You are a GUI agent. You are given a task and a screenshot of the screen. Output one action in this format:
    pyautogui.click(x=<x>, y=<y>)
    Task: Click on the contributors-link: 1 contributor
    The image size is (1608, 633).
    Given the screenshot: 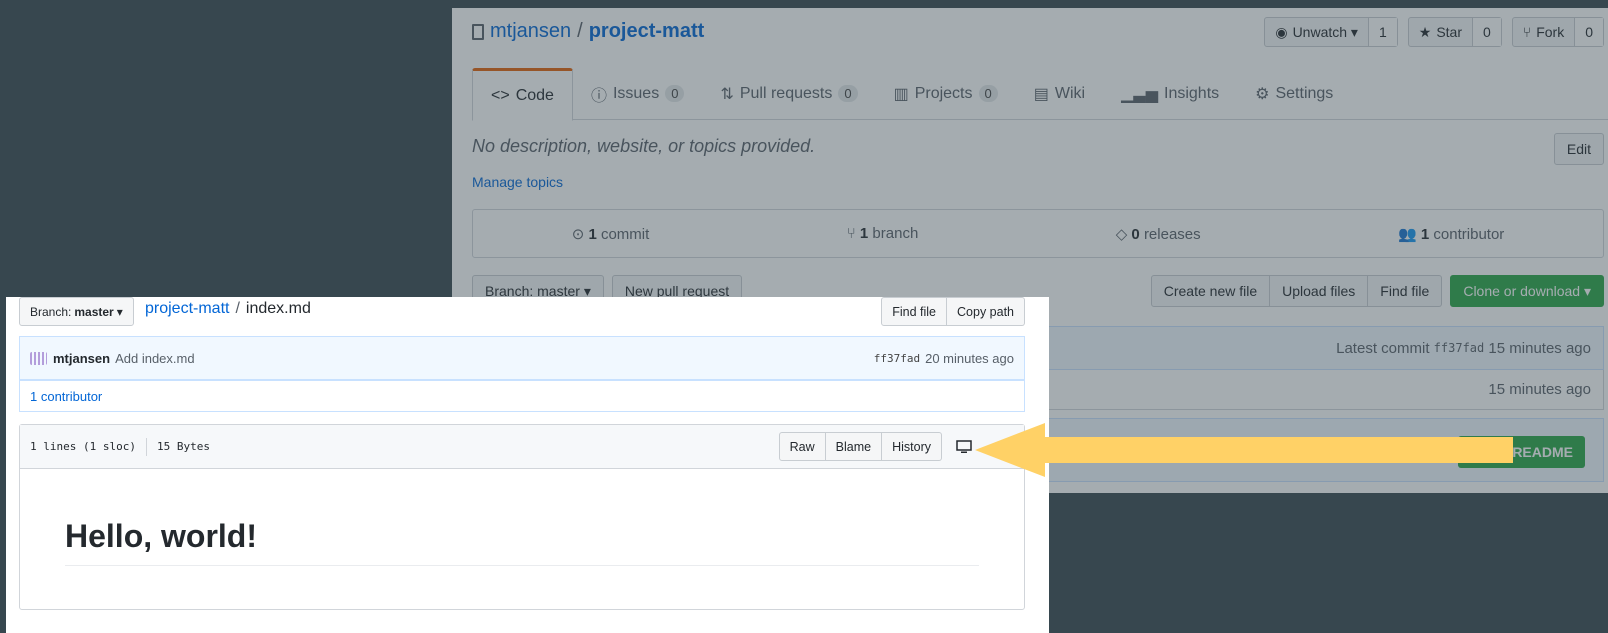 What is the action you would take?
    pyautogui.click(x=522, y=396)
    